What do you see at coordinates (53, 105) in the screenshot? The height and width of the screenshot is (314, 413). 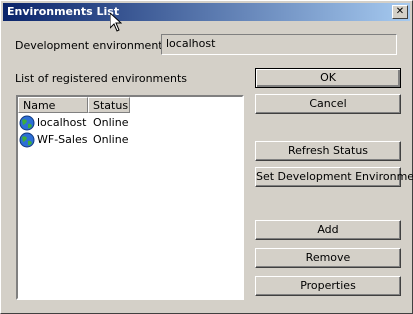 I see `column-header-name: Name` at bounding box center [53, 105].